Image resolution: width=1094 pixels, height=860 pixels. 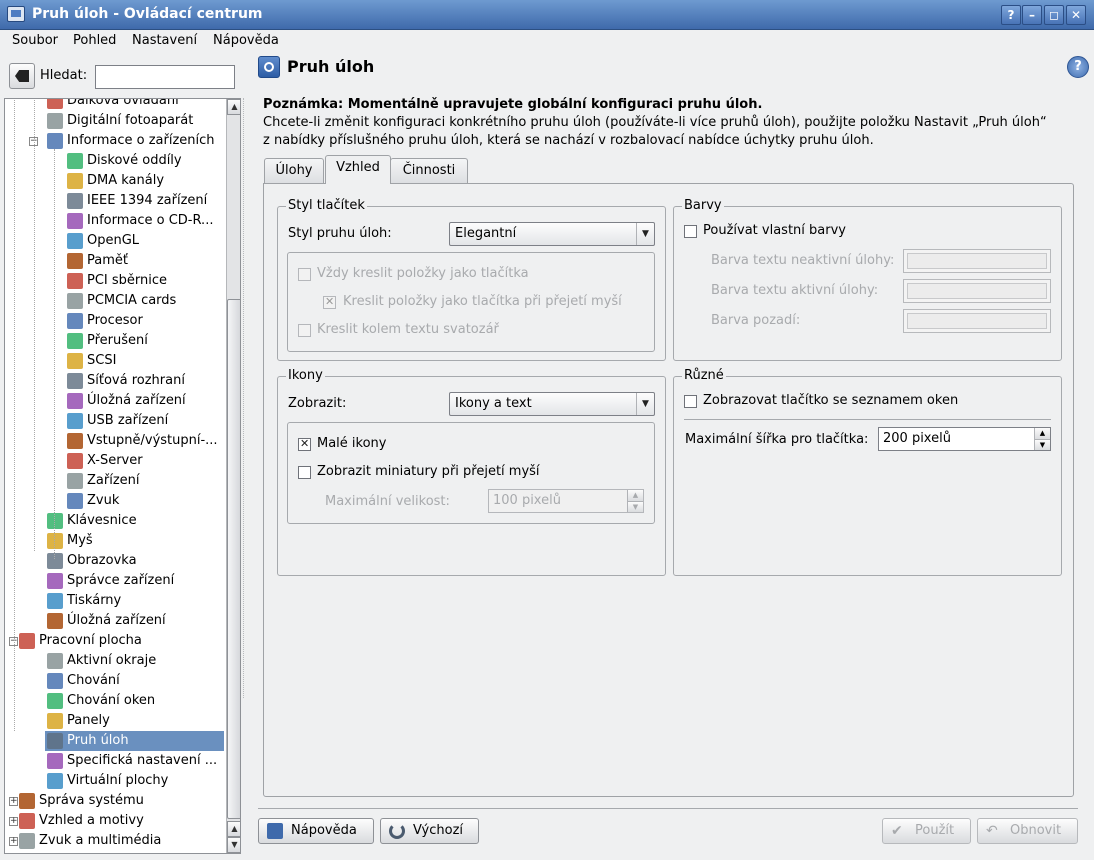 I want to click on whats-this-button: ?, so click(x=1078, y=67).